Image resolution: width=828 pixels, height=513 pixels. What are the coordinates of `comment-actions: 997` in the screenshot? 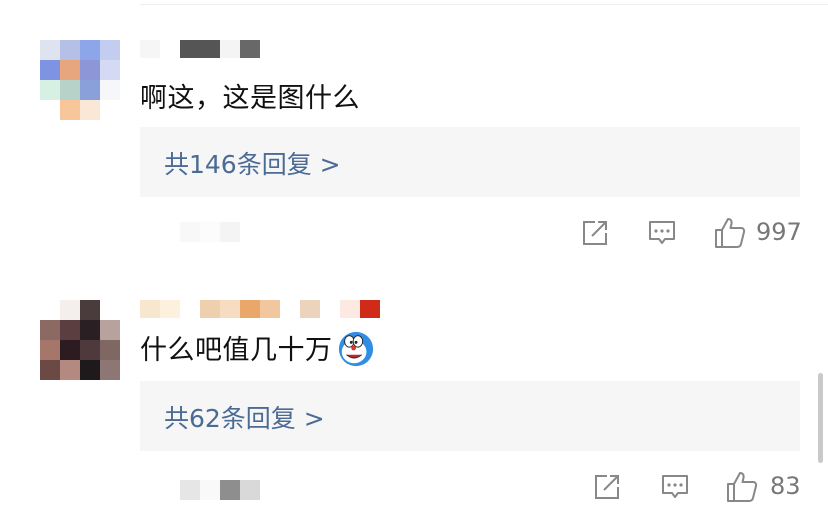 It's located at (414, 232).